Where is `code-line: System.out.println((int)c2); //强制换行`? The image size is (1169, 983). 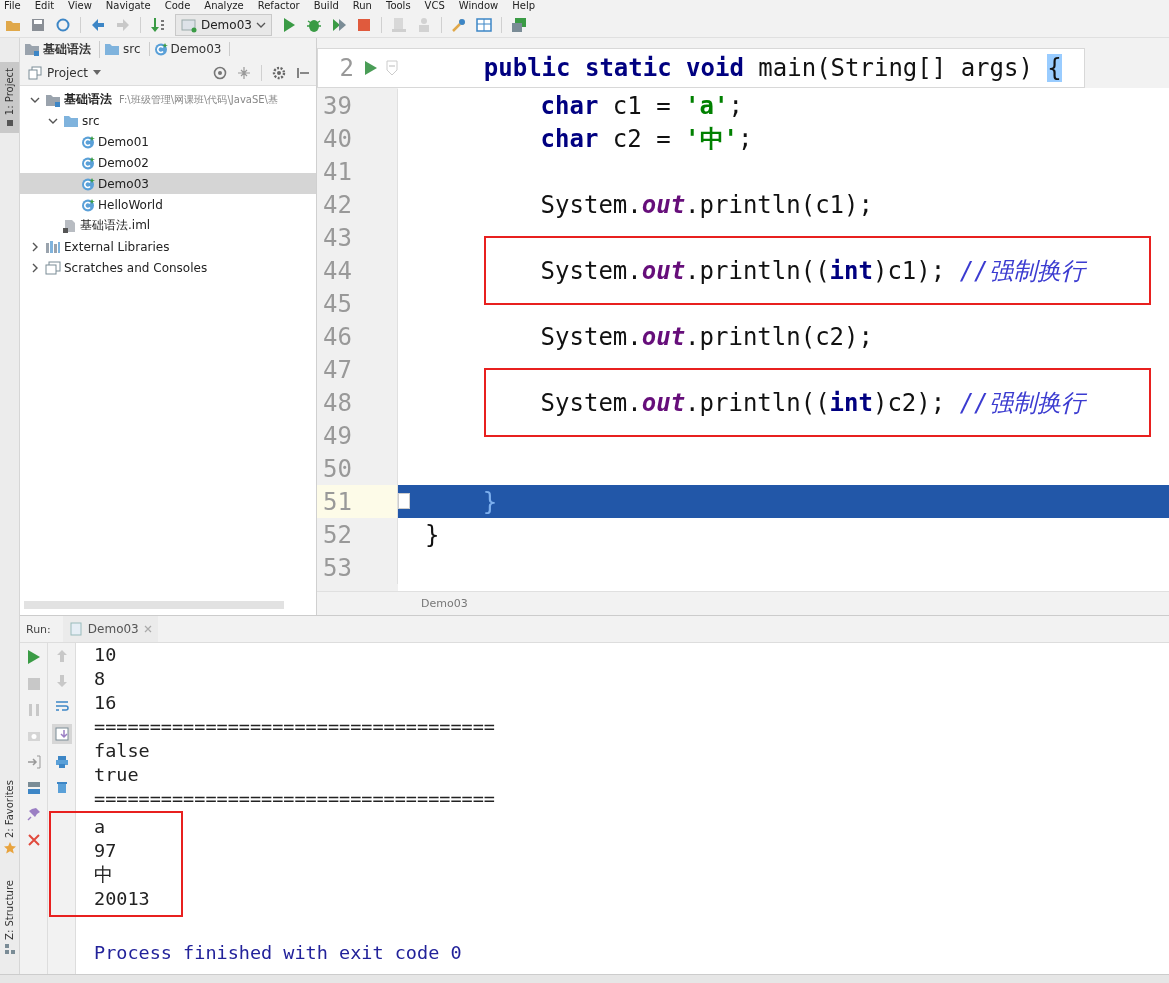 code-line: System.out.println((int)c2); //强制换行 is located at coordinates (812, 403).